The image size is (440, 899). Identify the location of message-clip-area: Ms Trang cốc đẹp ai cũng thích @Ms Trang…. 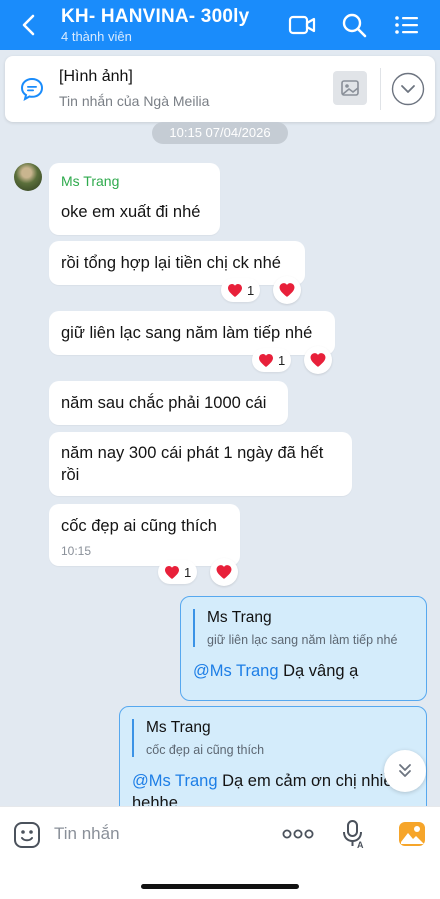
(220, 756).